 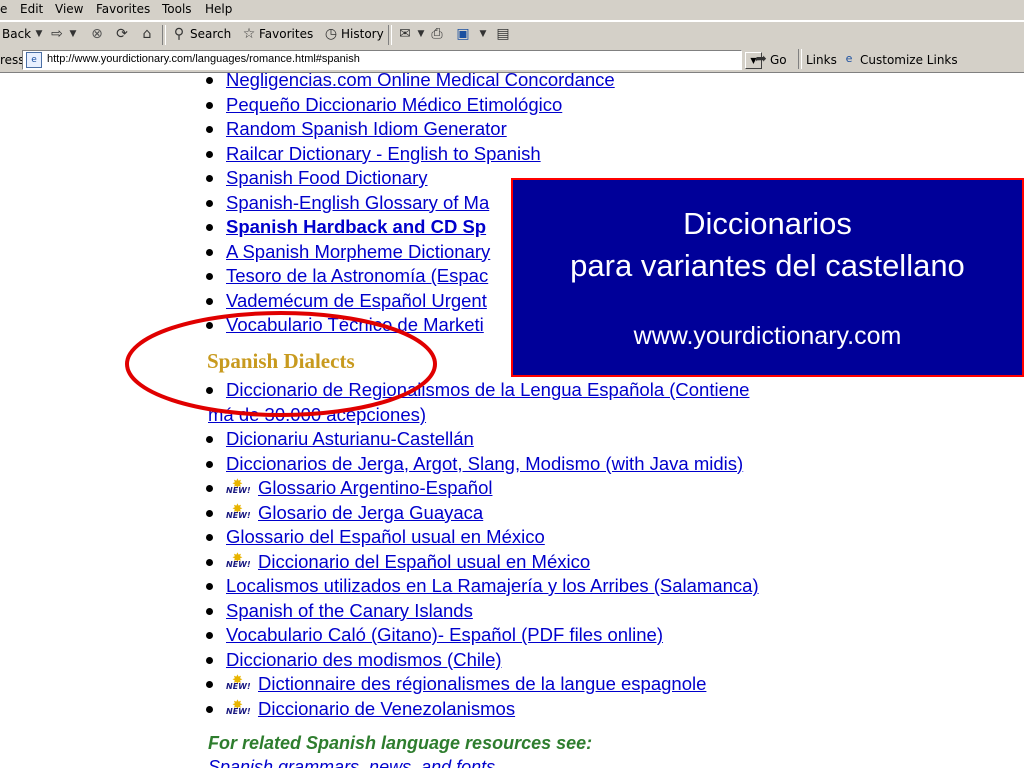 What do you see at coordinates (331, 34) in the screenshot?
I see `history-icon: ◷` at bounding box center [331, 34].